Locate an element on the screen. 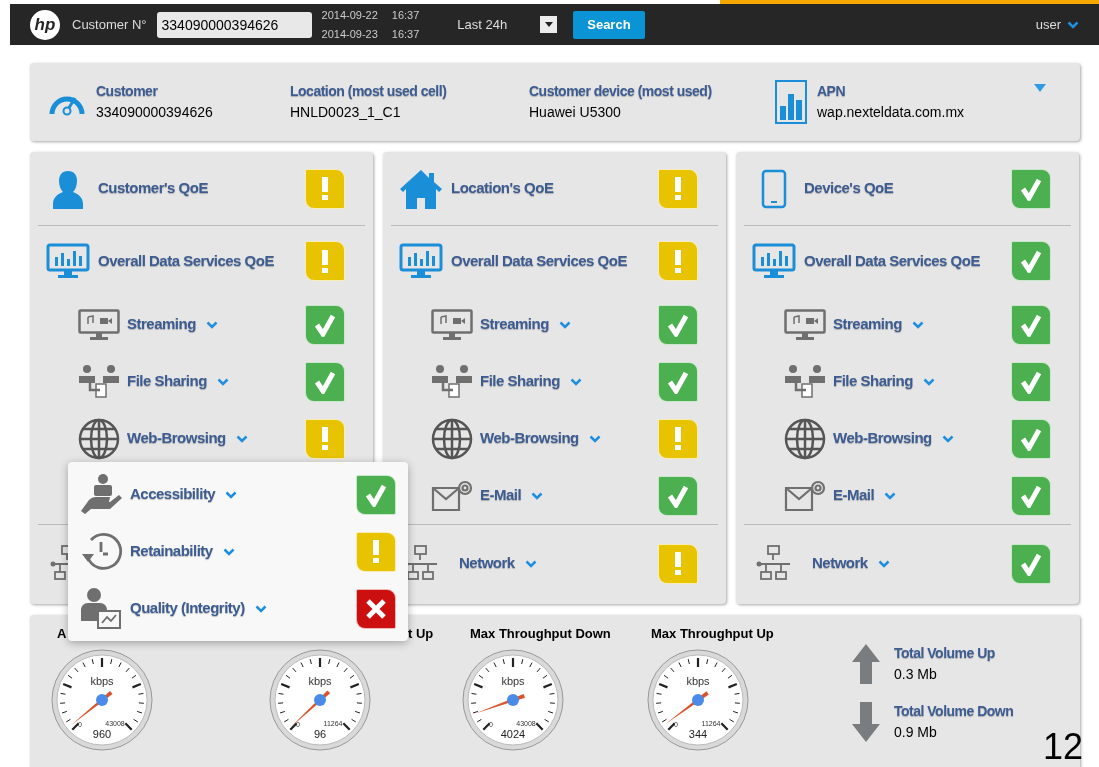 The width and height of the screenshot is (1099, 767). info-label: Customer is located at coordinates (127, 91).